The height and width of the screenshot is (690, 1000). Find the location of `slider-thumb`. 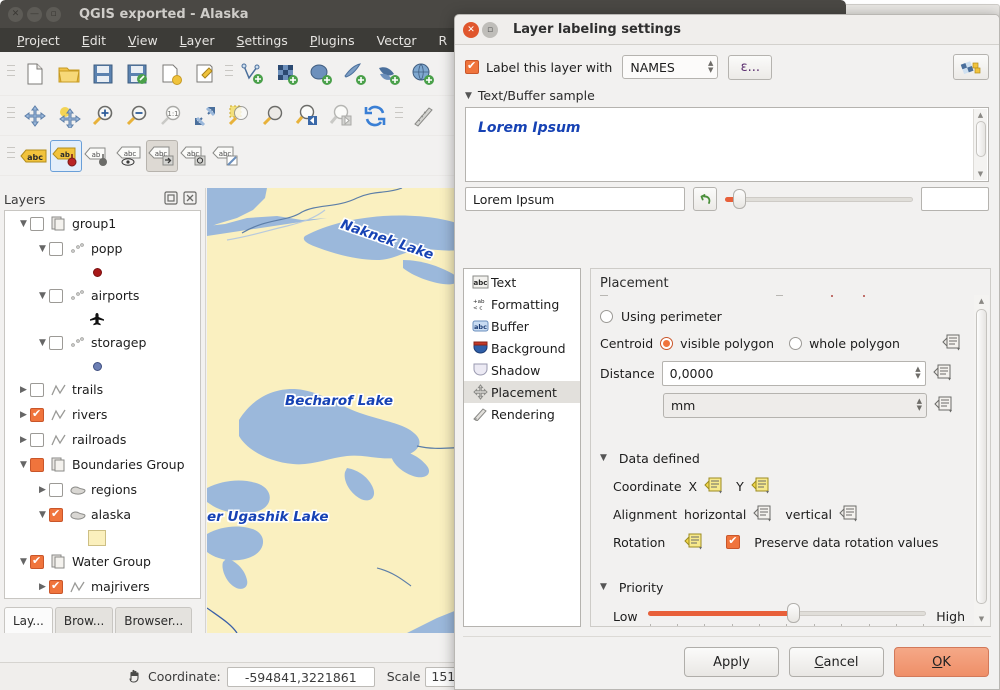

slider-thumb is located at coordinates (739, 199).